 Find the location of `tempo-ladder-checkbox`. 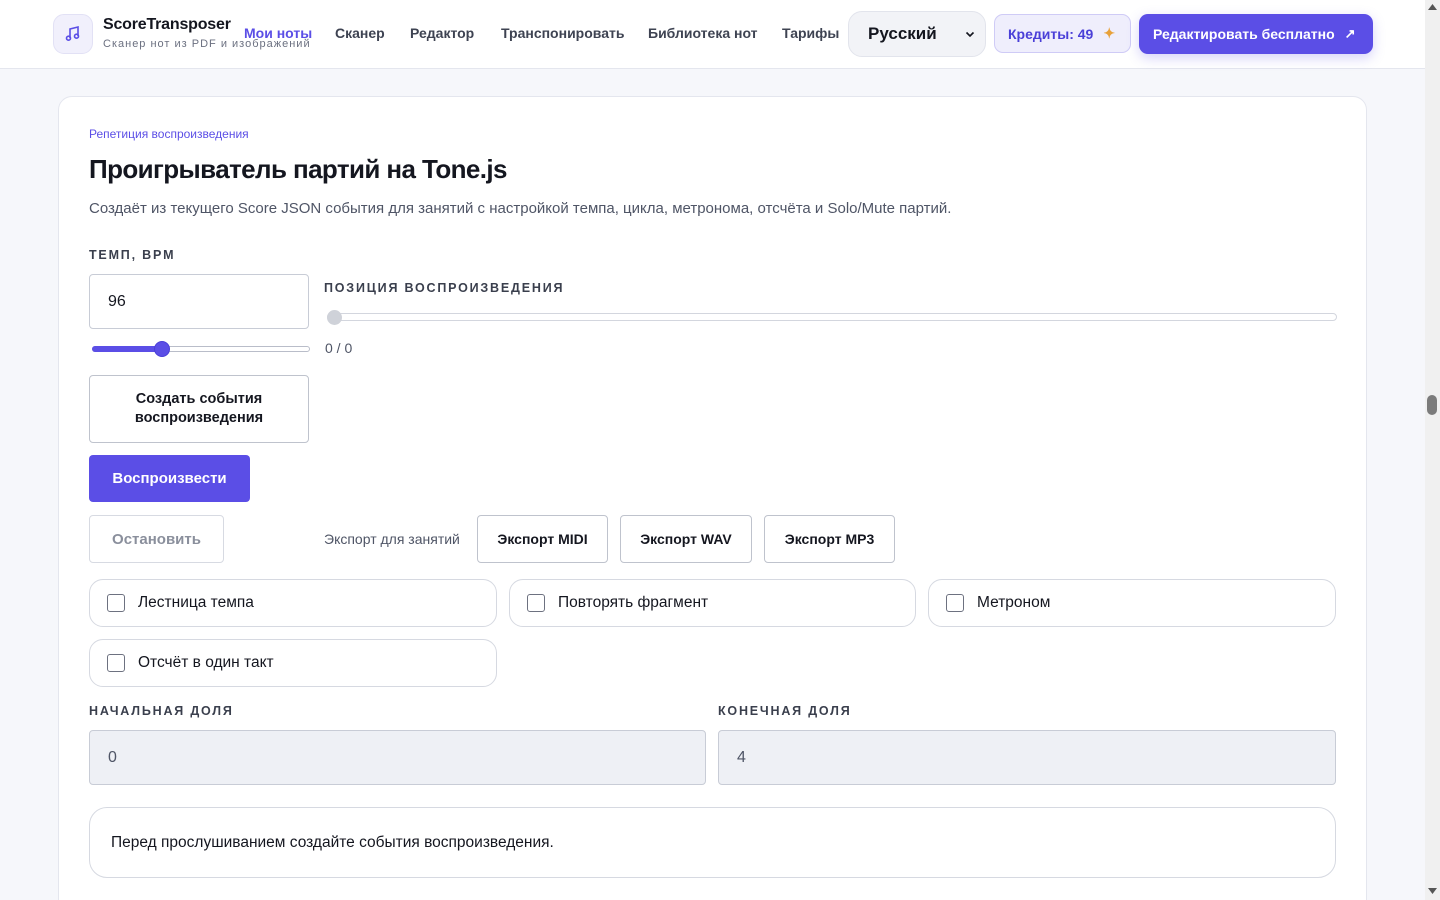

tempo-ladder-checkbox is located at coordinates (116, 603).